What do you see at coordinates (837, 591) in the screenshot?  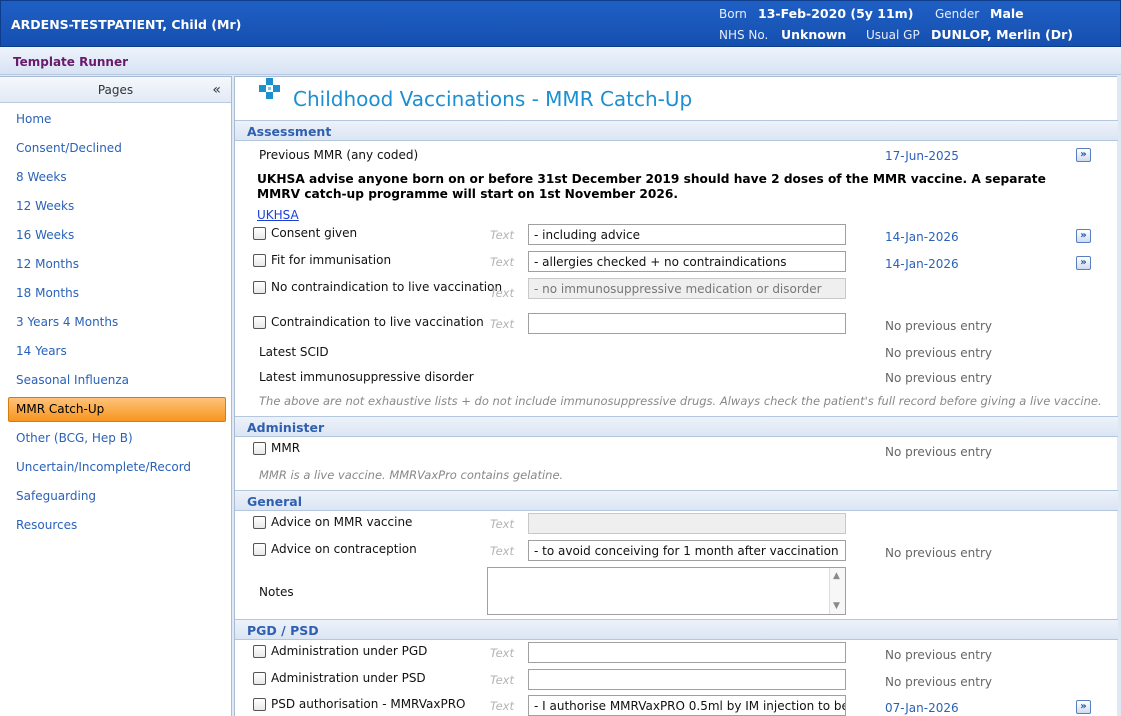 I see `notes-scrollbar: ▲ ▼` at bounding box center [837, 591].